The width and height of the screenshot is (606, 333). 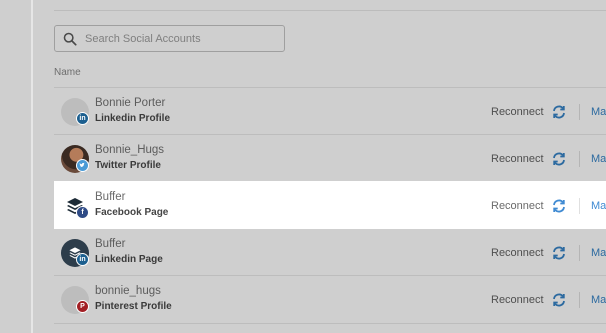 What do you see at coordinates (128, 165) in the screenshot?
I see `account-type: Twitter Profile` at bounding box center [128, 165].